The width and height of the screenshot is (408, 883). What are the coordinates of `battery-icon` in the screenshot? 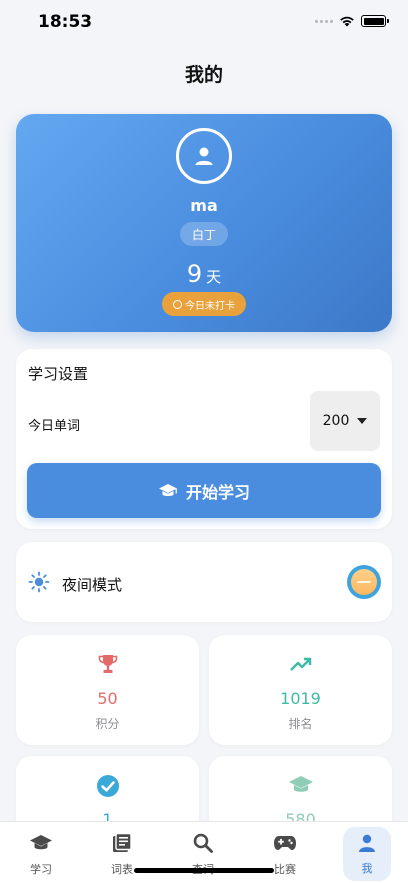 It's located at (375, 21).